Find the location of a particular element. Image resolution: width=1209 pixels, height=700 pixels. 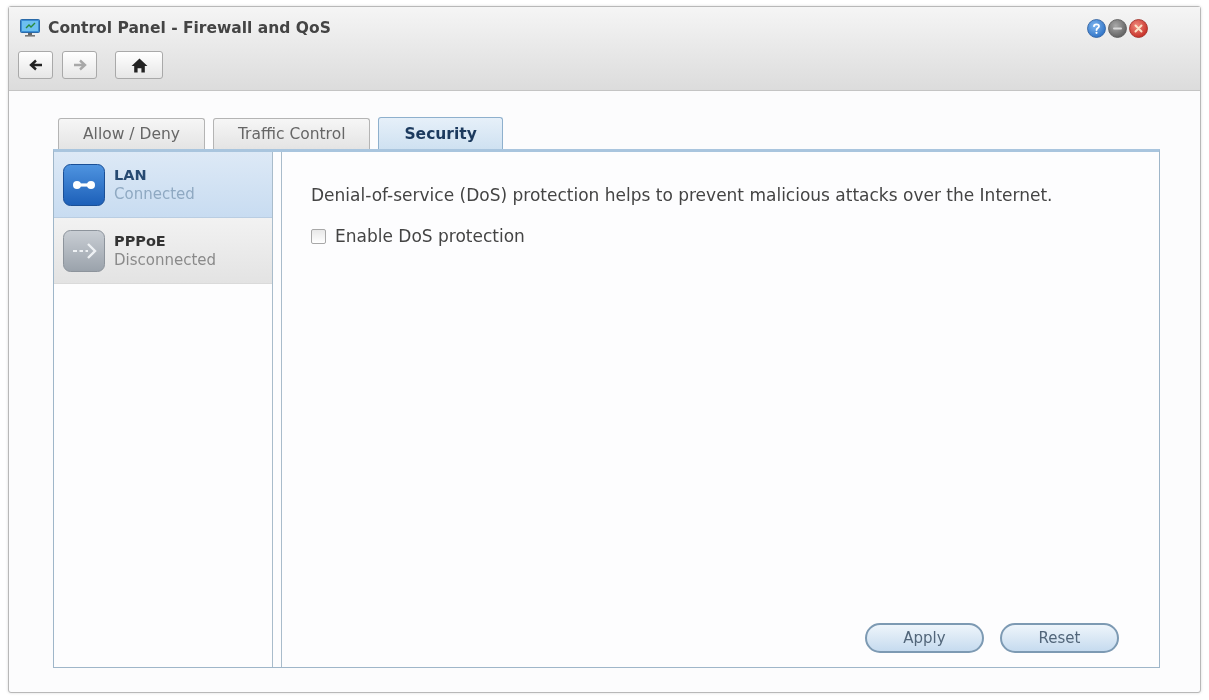

checkbox-label: Enable DoS protection is located at coordinates (430, 236).